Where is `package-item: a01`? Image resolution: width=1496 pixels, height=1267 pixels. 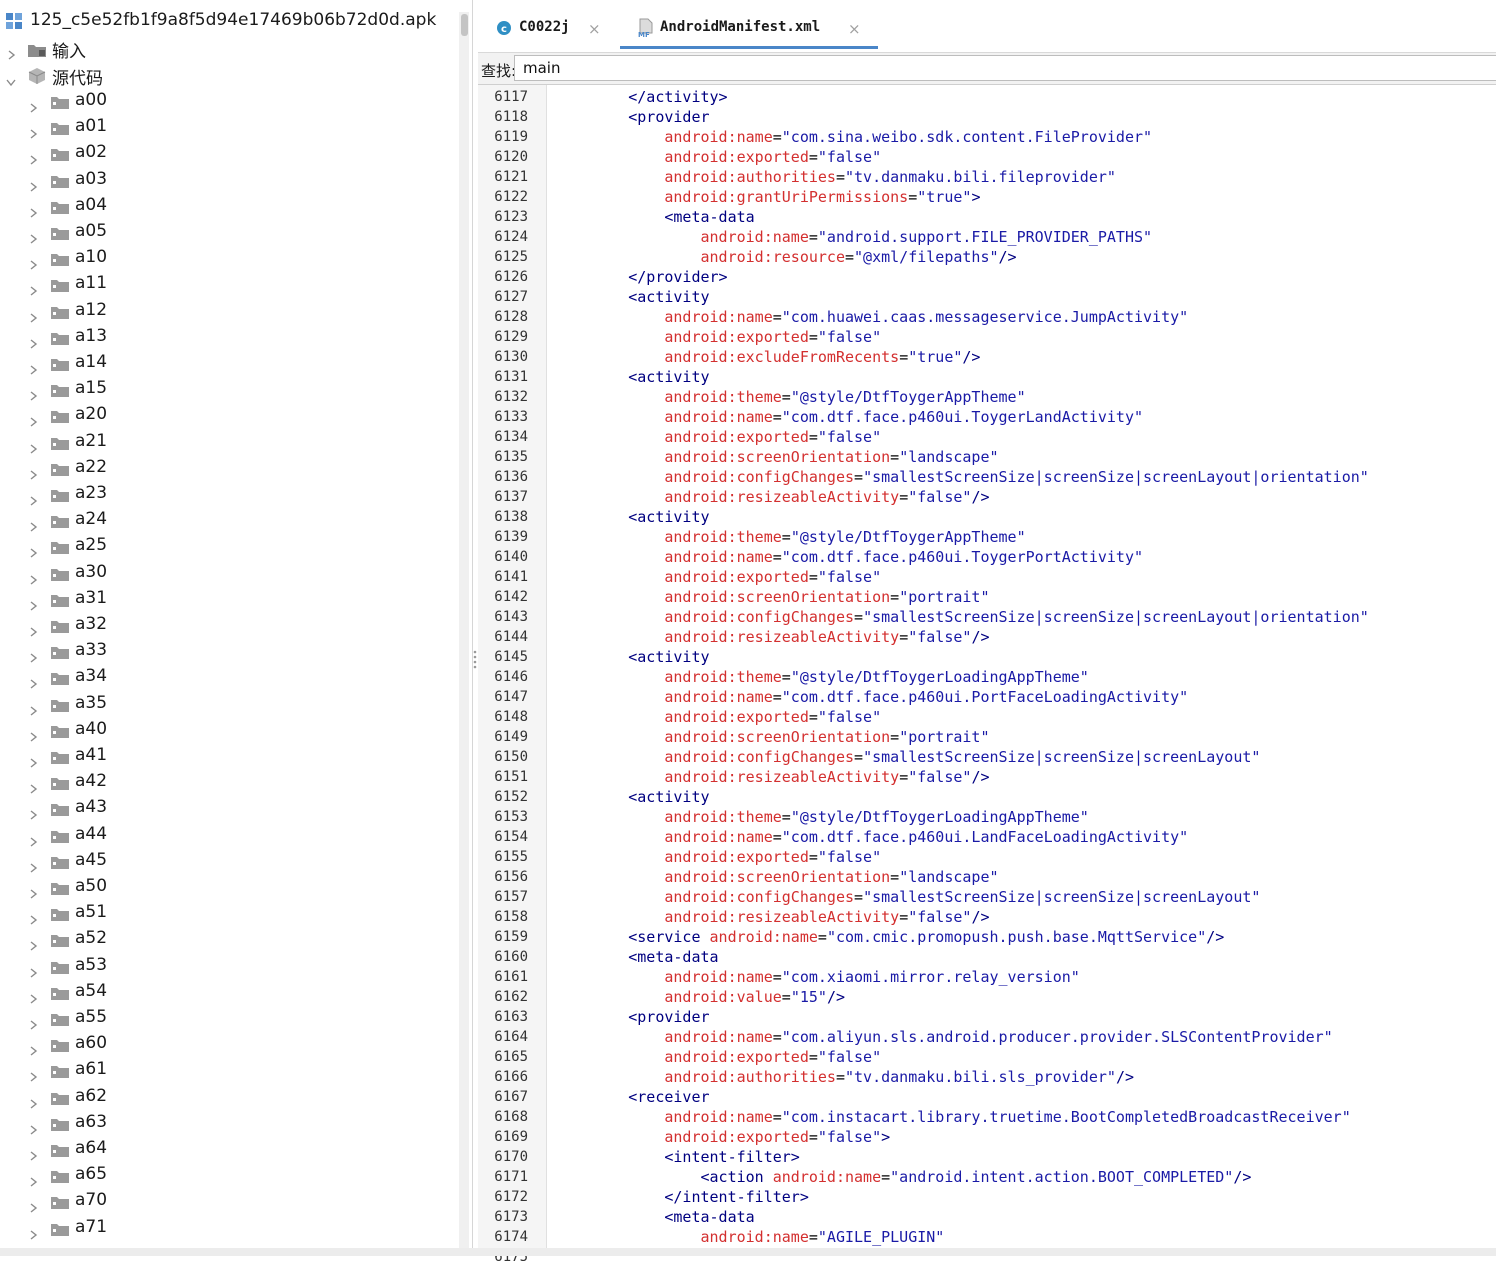 package-item: a01 is located at coordinates (227, 128).